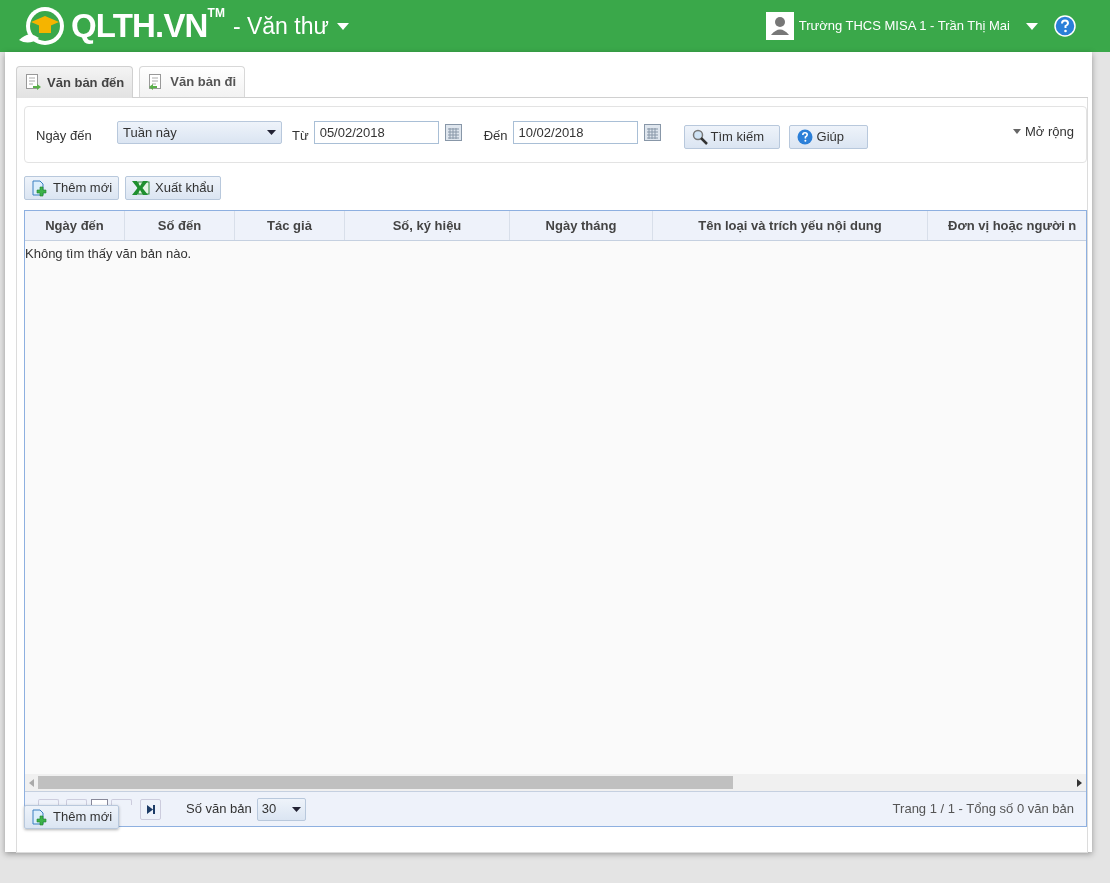 The image size is (1110, 883). What do you see at coordinates (33, 82) in the screenshot?
I see `document-icon` at bounding box center [33, 82].